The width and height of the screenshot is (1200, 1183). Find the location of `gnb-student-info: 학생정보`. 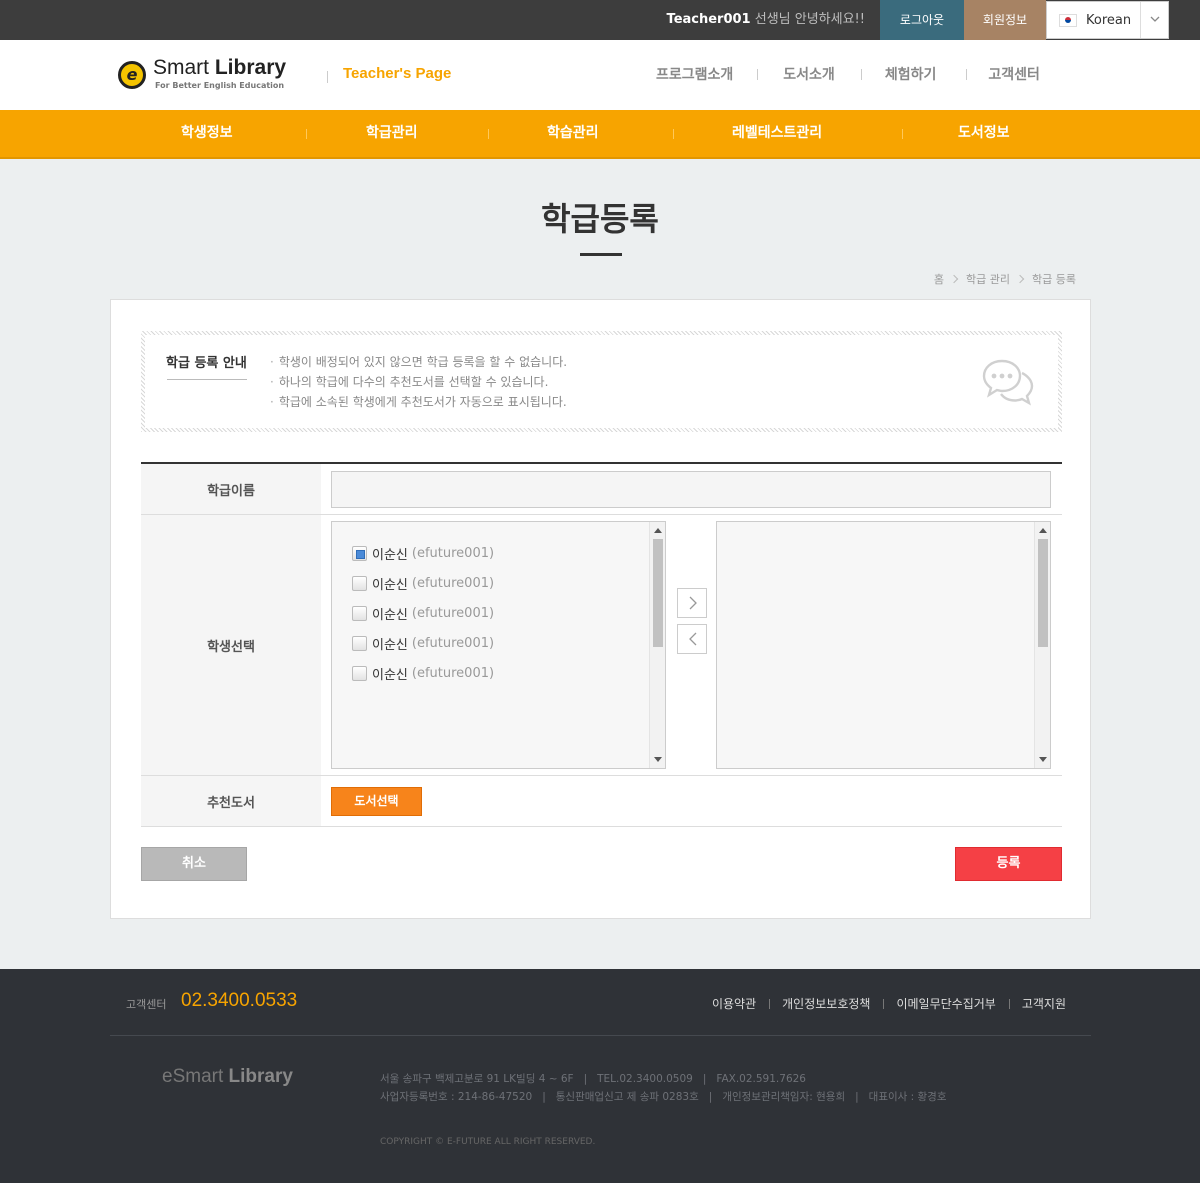

gnb-student-info: 학생정보 is located at coordinates (207, 133).